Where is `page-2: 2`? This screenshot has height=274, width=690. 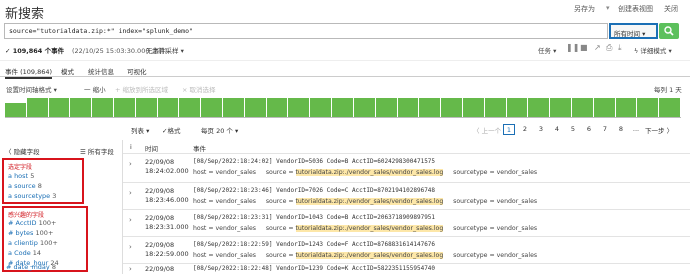 page-2: 2 is located at coordinates (525, 129).